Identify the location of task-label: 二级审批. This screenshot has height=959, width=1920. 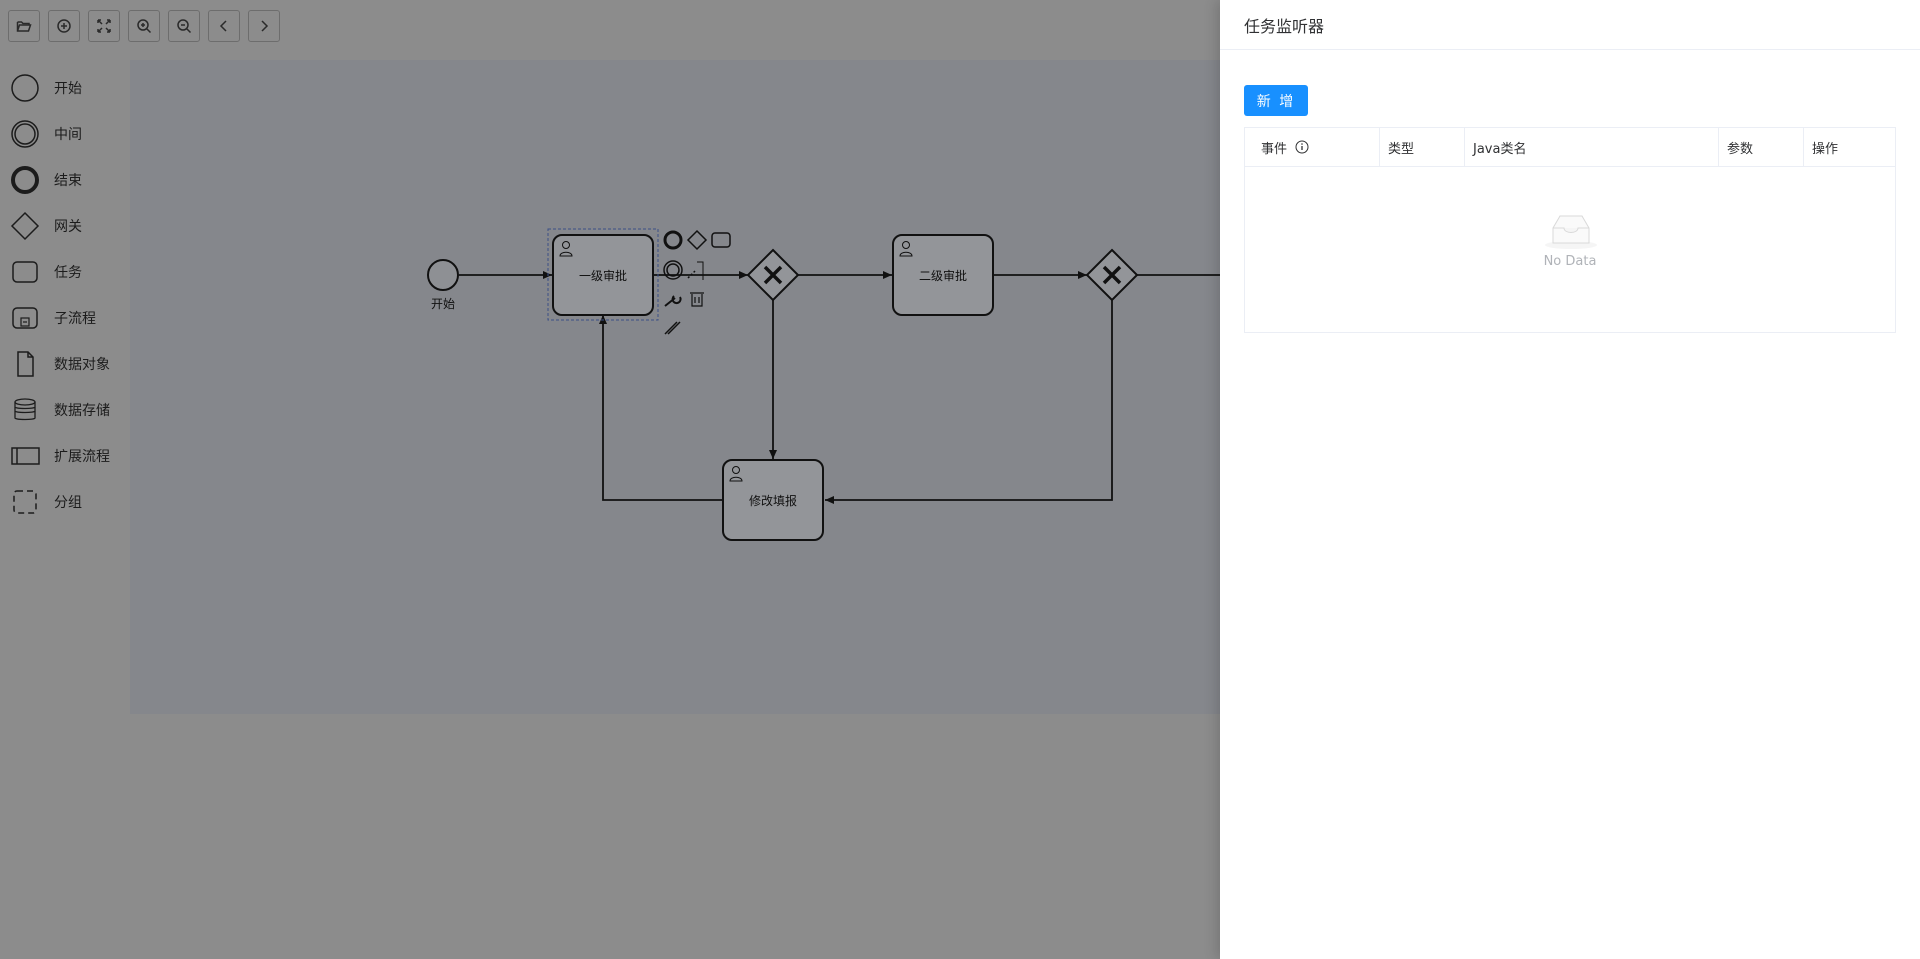
(942, 276).